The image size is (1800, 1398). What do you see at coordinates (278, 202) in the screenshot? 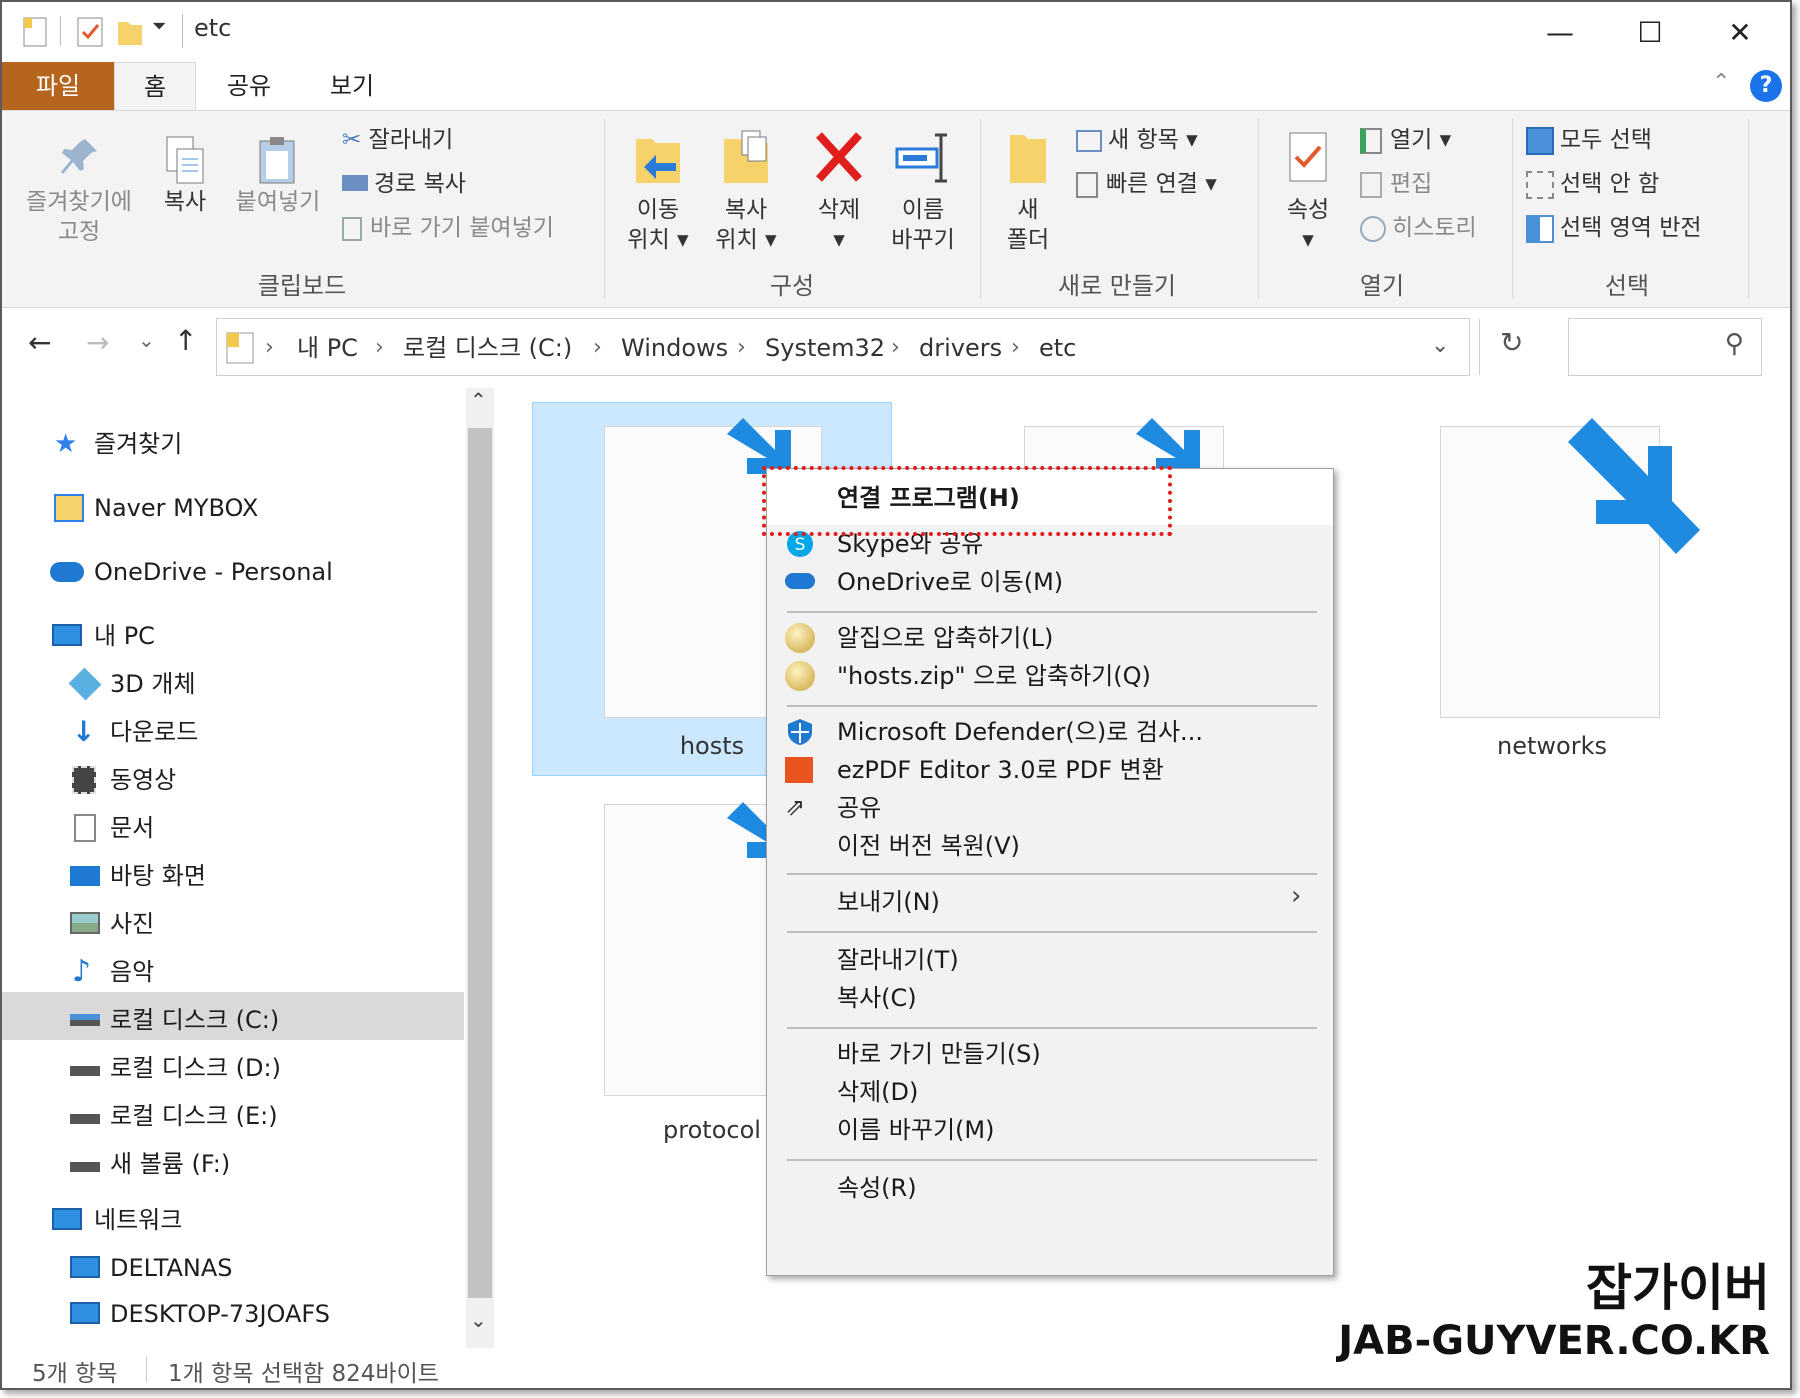
I see `paste-label: 붙여넣기` at bounding box center [278, 202].